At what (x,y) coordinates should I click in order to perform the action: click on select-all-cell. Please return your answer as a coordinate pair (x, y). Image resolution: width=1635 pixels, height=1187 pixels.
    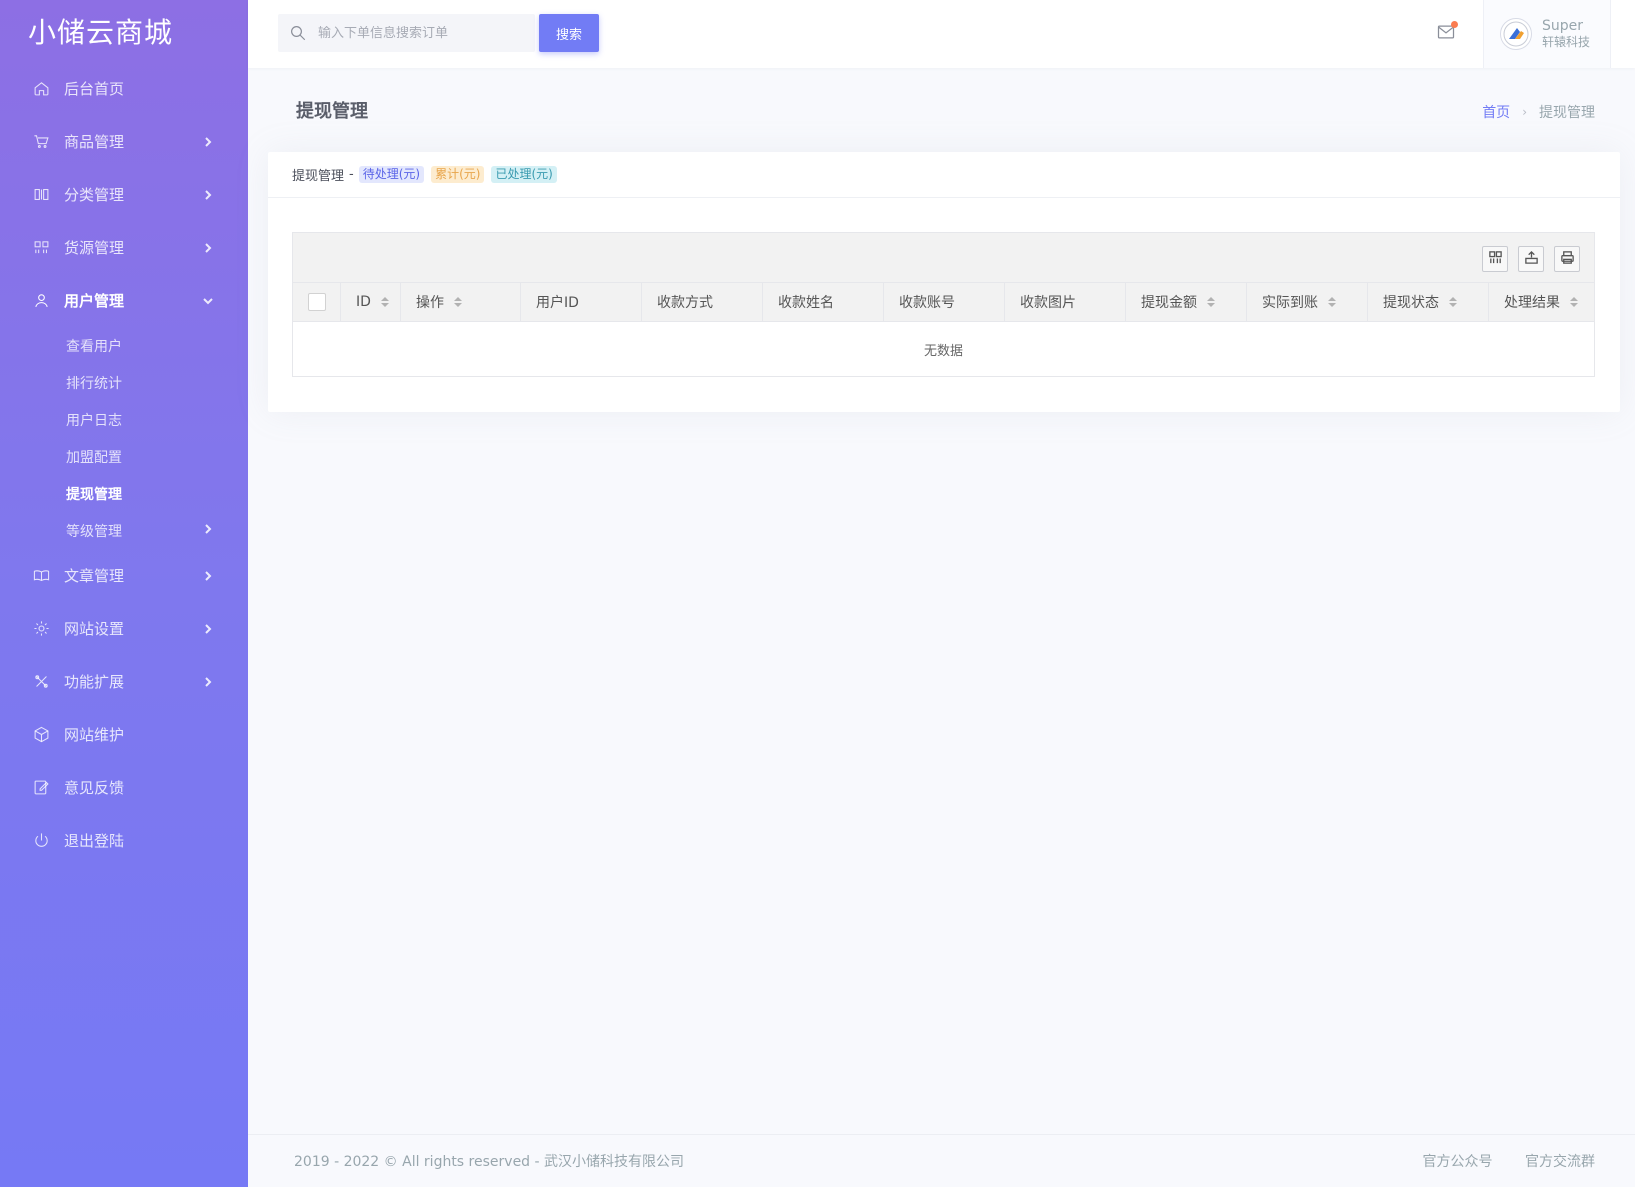
    Looking at the image, I should click on (317, 302).